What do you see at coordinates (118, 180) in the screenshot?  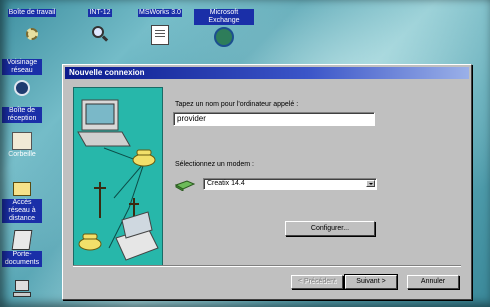 I see `modem-connection-image` at bounding box center [118, 180].